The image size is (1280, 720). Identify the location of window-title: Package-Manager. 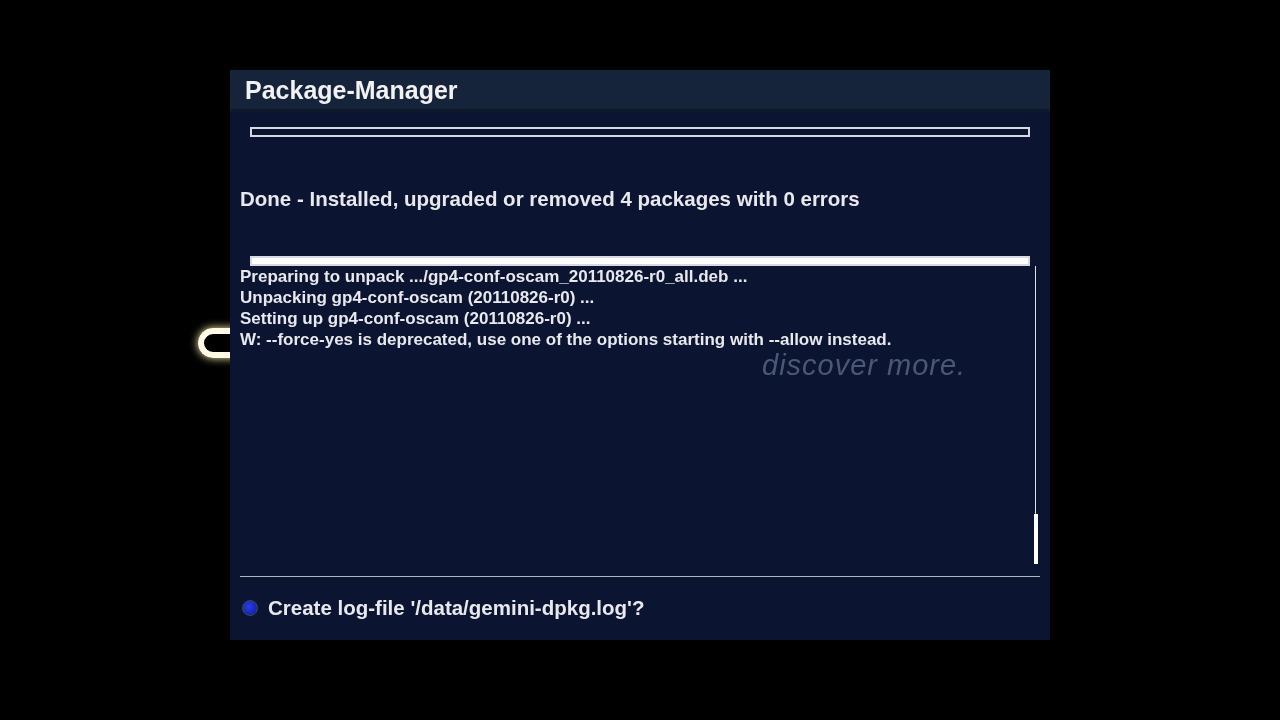
(351, 90).